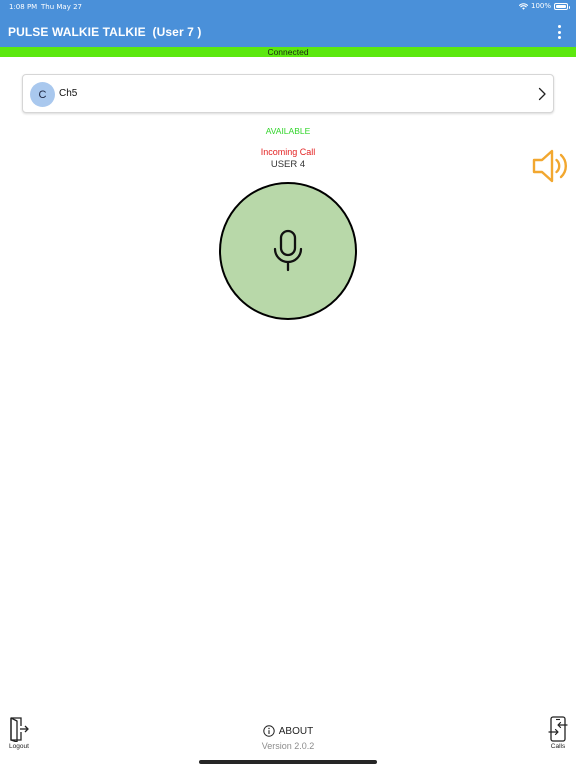 This screenshot has height=768, width=576. I want to click on connection-status: Connected, so click(288, 52).